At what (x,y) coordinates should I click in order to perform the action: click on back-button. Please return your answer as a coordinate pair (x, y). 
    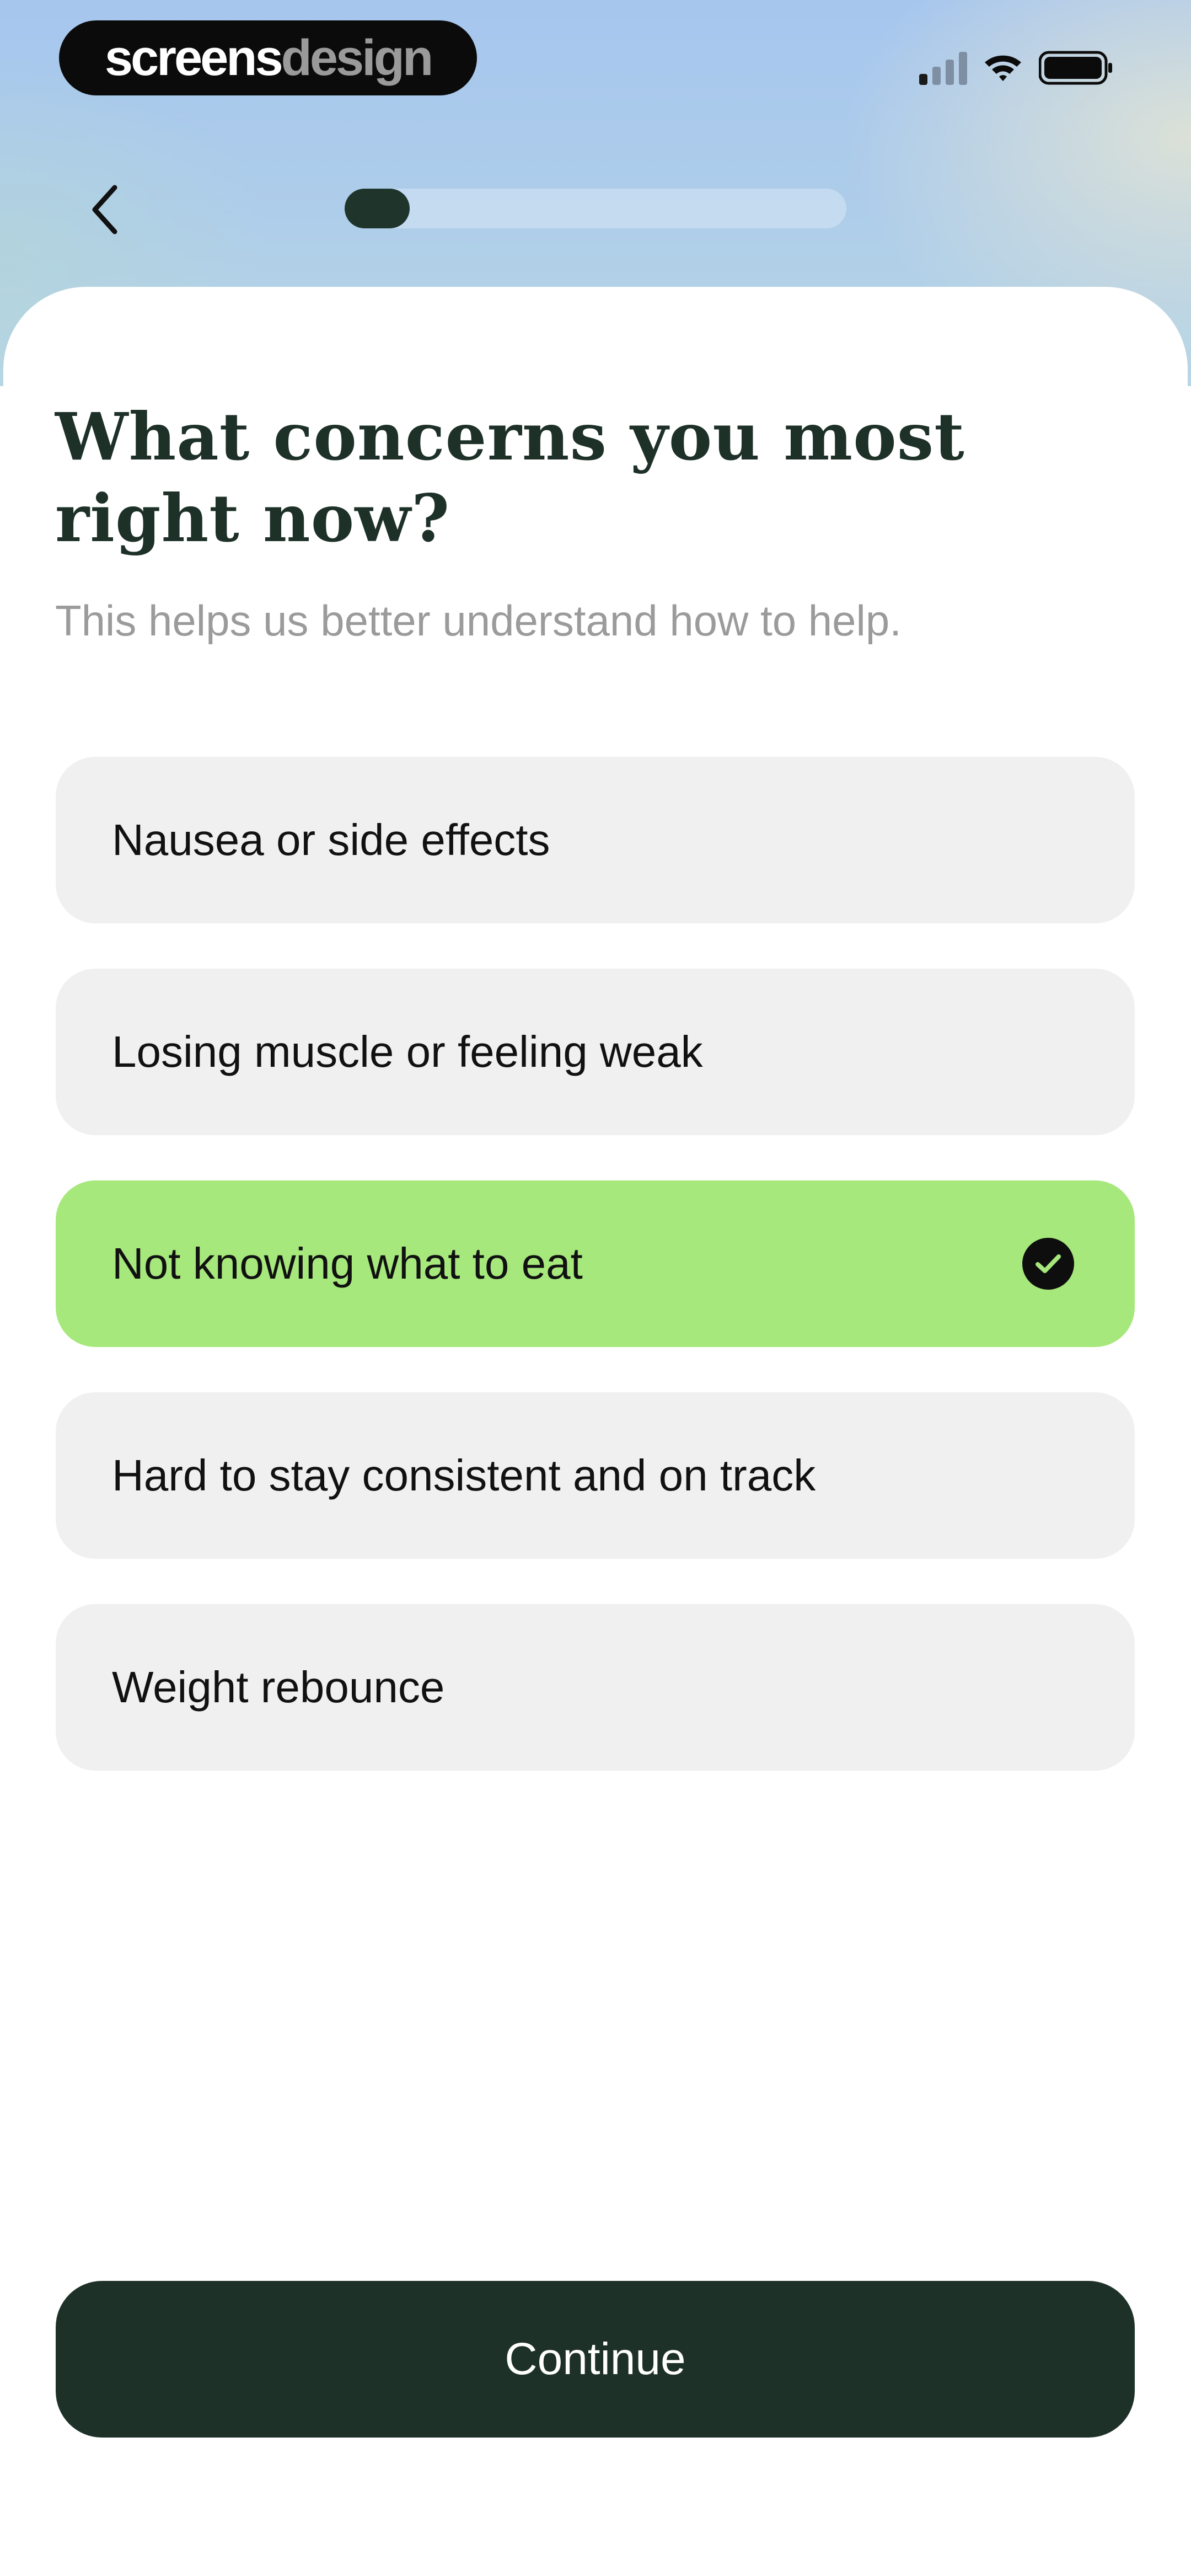
    Looking at the image, I should click on (105, 209).